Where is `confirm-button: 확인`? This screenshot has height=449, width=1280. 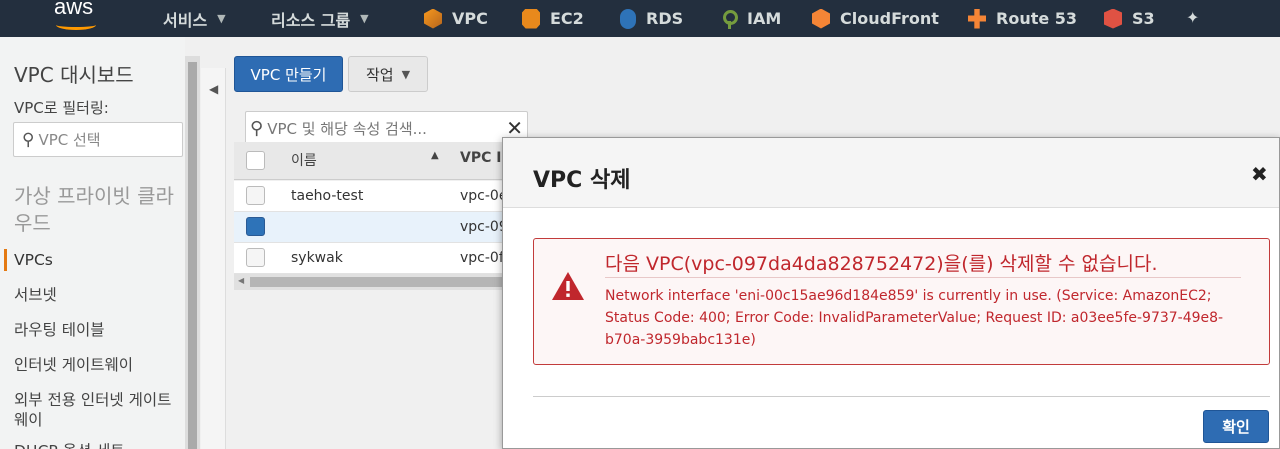
confirm-button: 확인 is located at coordinates (1236, 426).